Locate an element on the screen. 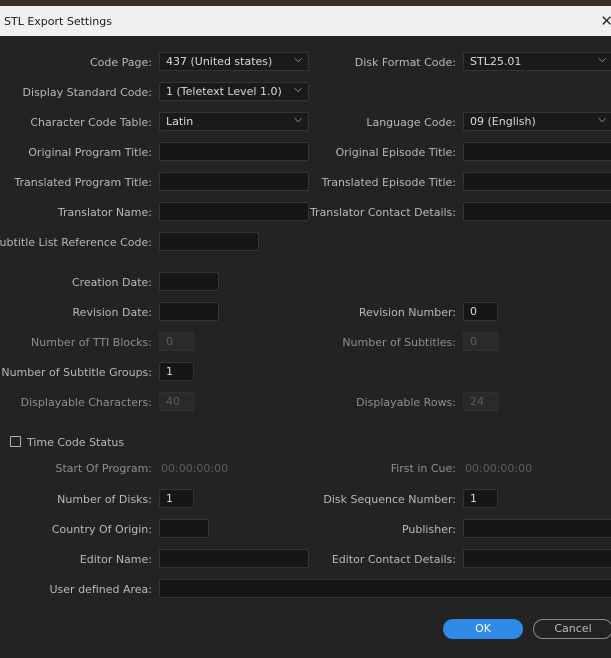  first-in-cue-label: First in Cue: is located at coordinates (423, 468).